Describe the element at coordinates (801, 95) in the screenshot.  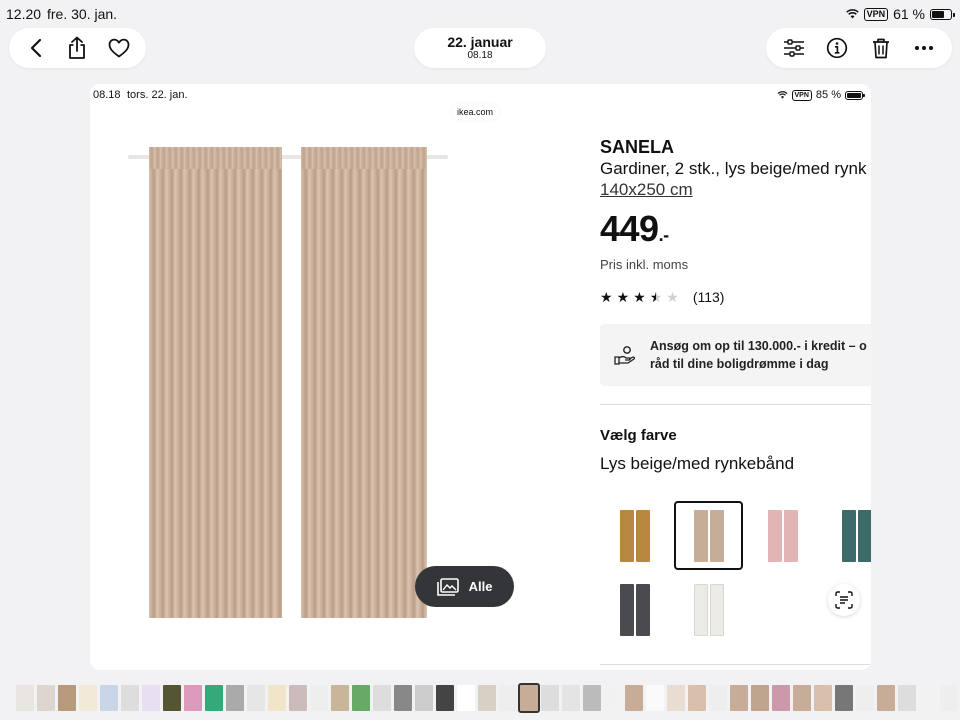
I see `inner-vpn-badge: VPN` at that location.